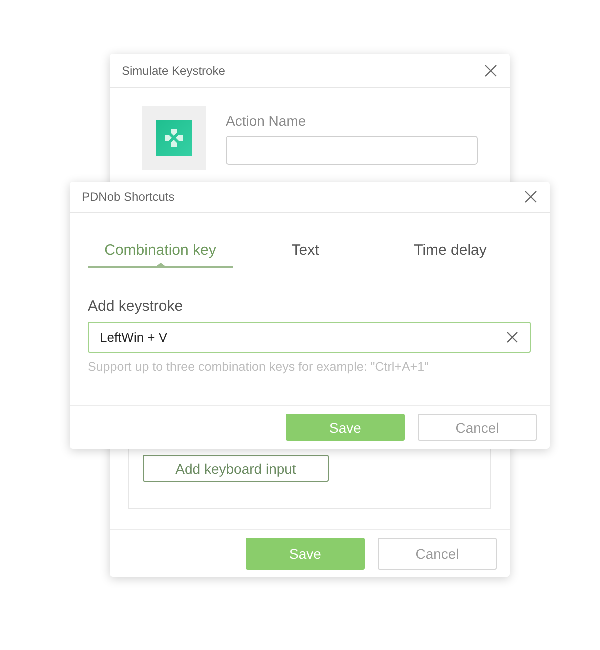  What do you see at coordinates (136, 307) in the screenshot?
I see `keystroke-label: Add keystroke` at bounding box center [136, 307].